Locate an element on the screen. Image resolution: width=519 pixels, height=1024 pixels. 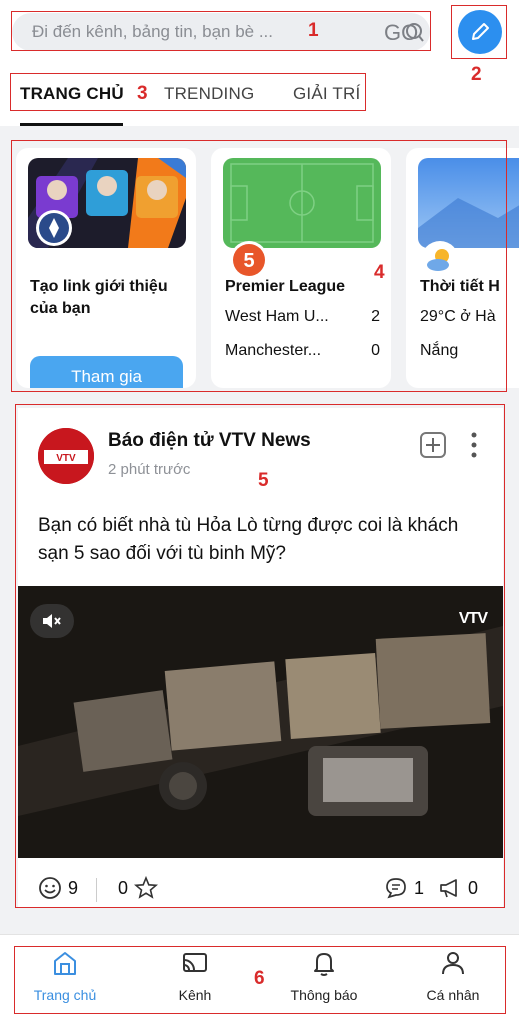
nav-label: Cá nhân is located at coordinates (453, 995).